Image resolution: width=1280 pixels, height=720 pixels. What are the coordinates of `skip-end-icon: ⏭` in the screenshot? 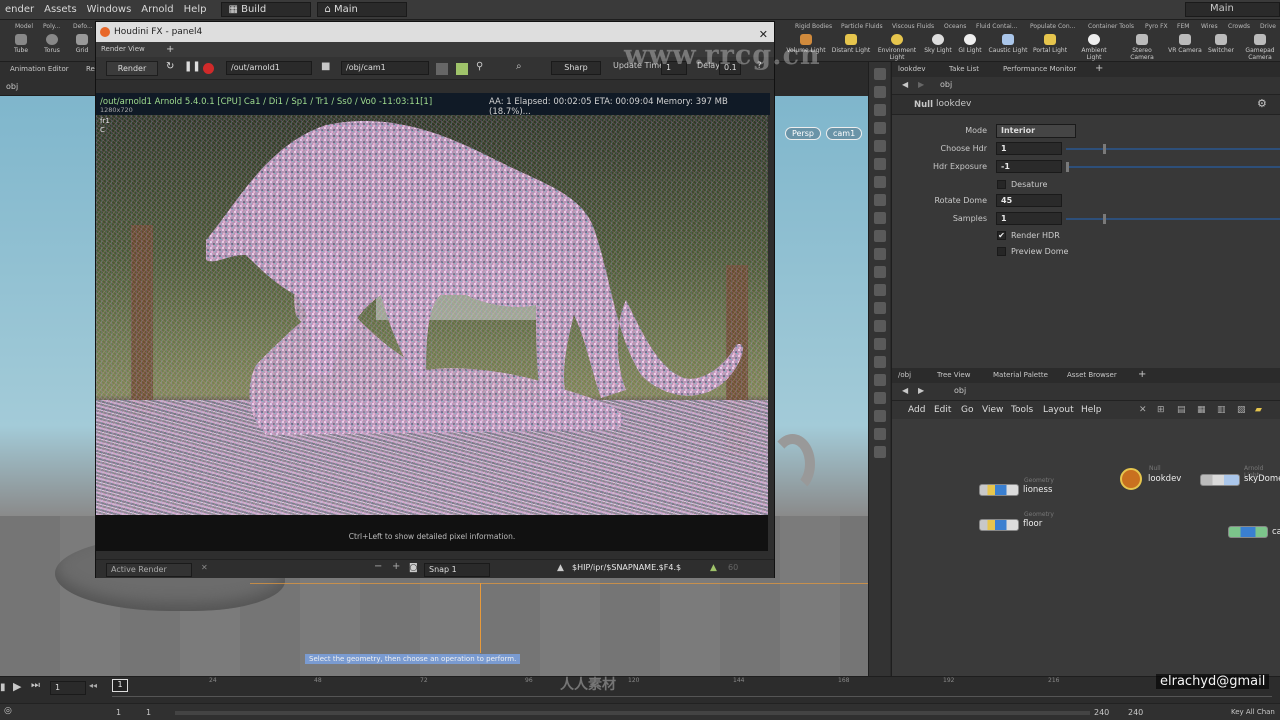 It's located at (35, 685).